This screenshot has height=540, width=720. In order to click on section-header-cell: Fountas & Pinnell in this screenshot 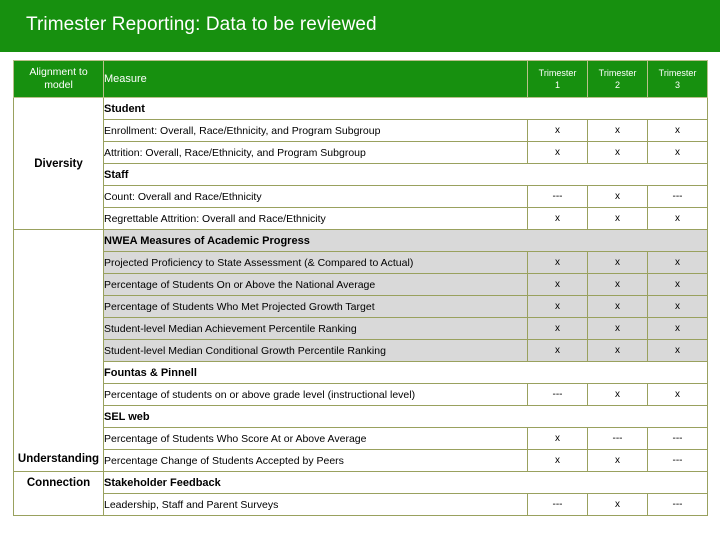, I will do `click(405, 372)`.